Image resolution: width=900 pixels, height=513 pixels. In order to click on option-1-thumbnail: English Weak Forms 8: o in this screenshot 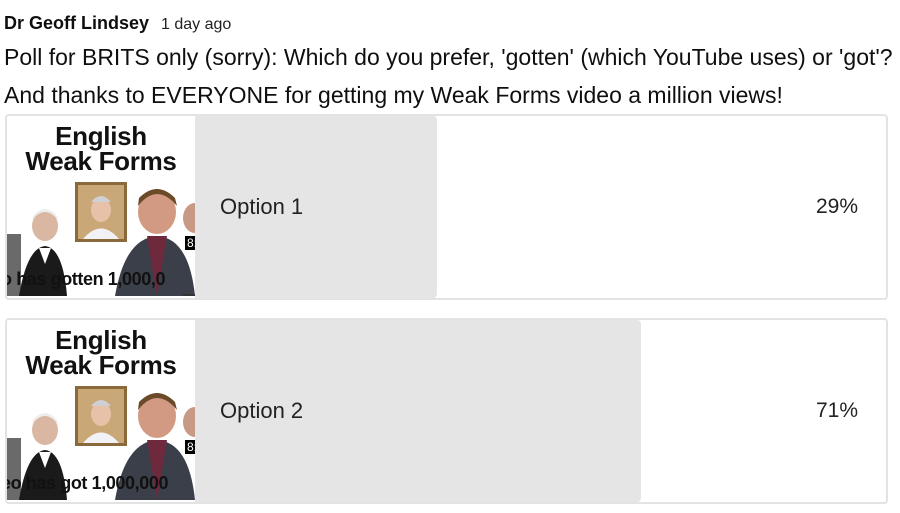, I will do `click(101, 207)`.